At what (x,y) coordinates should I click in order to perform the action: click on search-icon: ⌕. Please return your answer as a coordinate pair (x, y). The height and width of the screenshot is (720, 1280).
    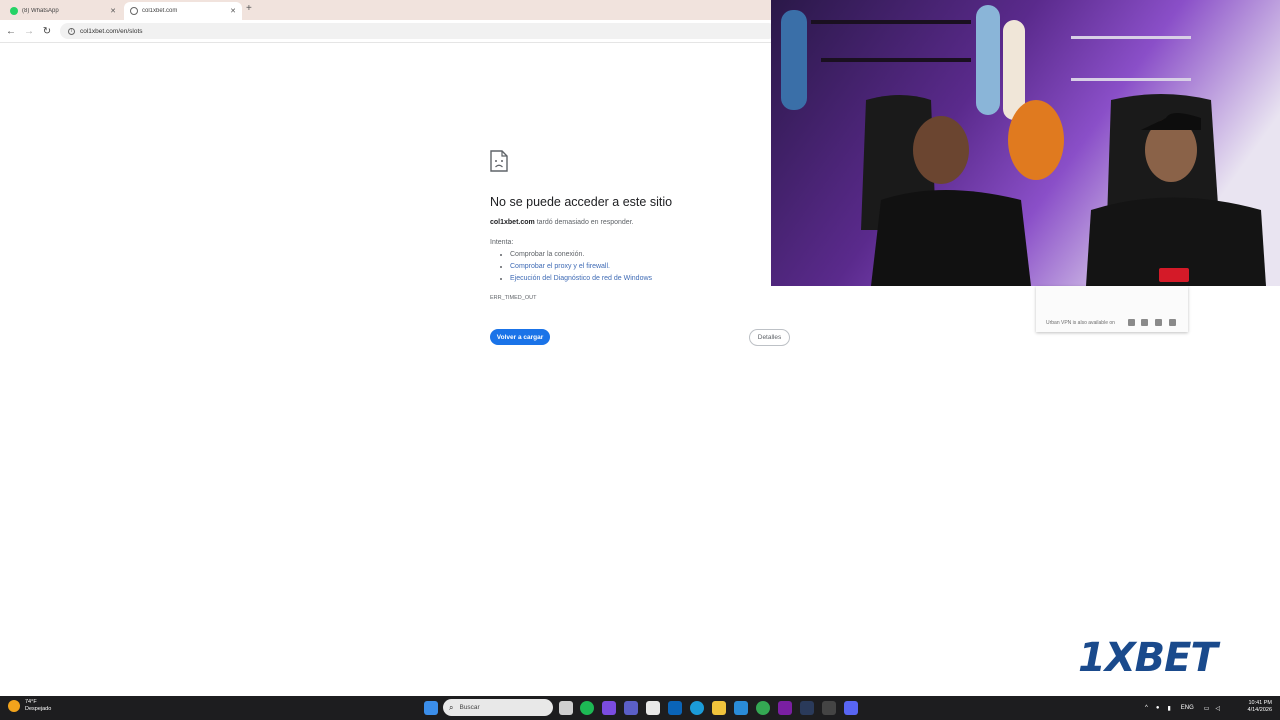
    Looking at the image, I should click on (451, 707).